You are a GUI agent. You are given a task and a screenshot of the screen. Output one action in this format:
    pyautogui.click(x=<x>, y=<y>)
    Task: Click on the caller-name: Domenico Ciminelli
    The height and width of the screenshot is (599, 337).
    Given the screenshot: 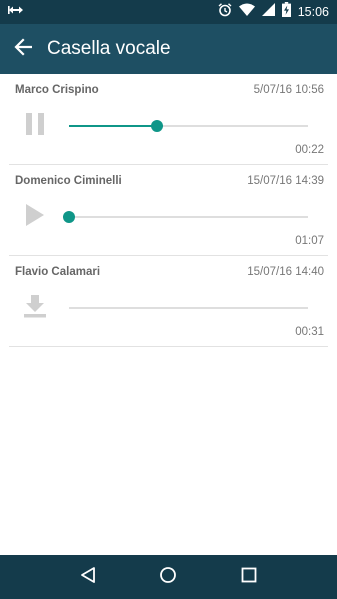 What is the action you would take?
    pyautogui.click(x=68, y=181)
    